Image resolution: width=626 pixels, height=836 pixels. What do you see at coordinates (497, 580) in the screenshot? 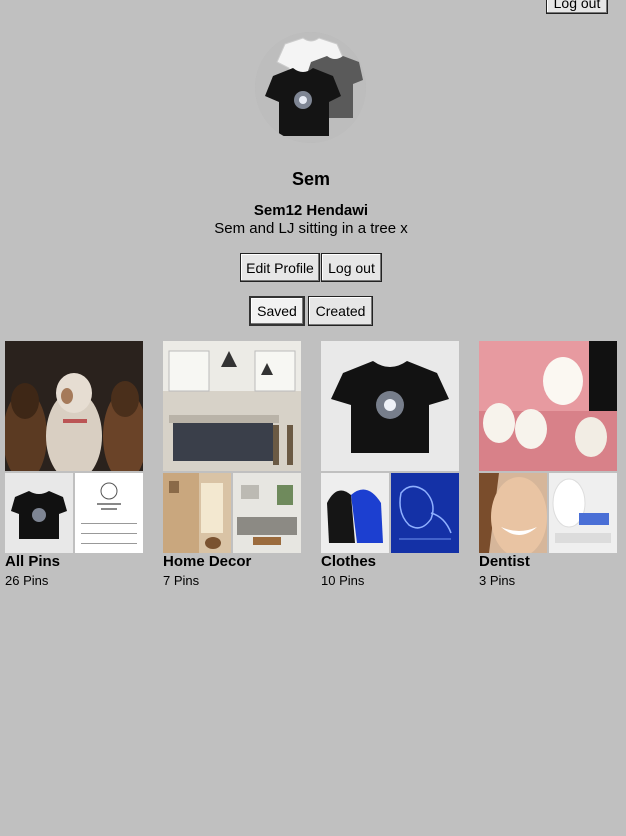
I see `board-count: 3 Pins` at bounding box center [497, 580].